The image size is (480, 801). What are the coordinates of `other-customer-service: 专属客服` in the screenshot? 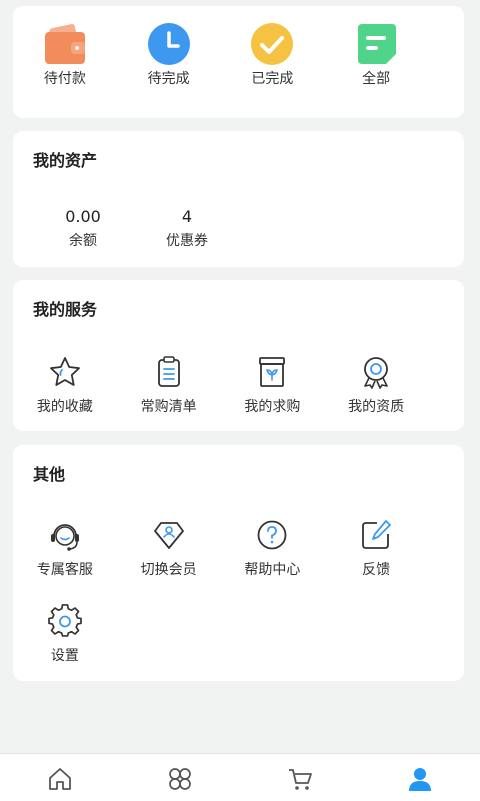 It's located at (65, 548).